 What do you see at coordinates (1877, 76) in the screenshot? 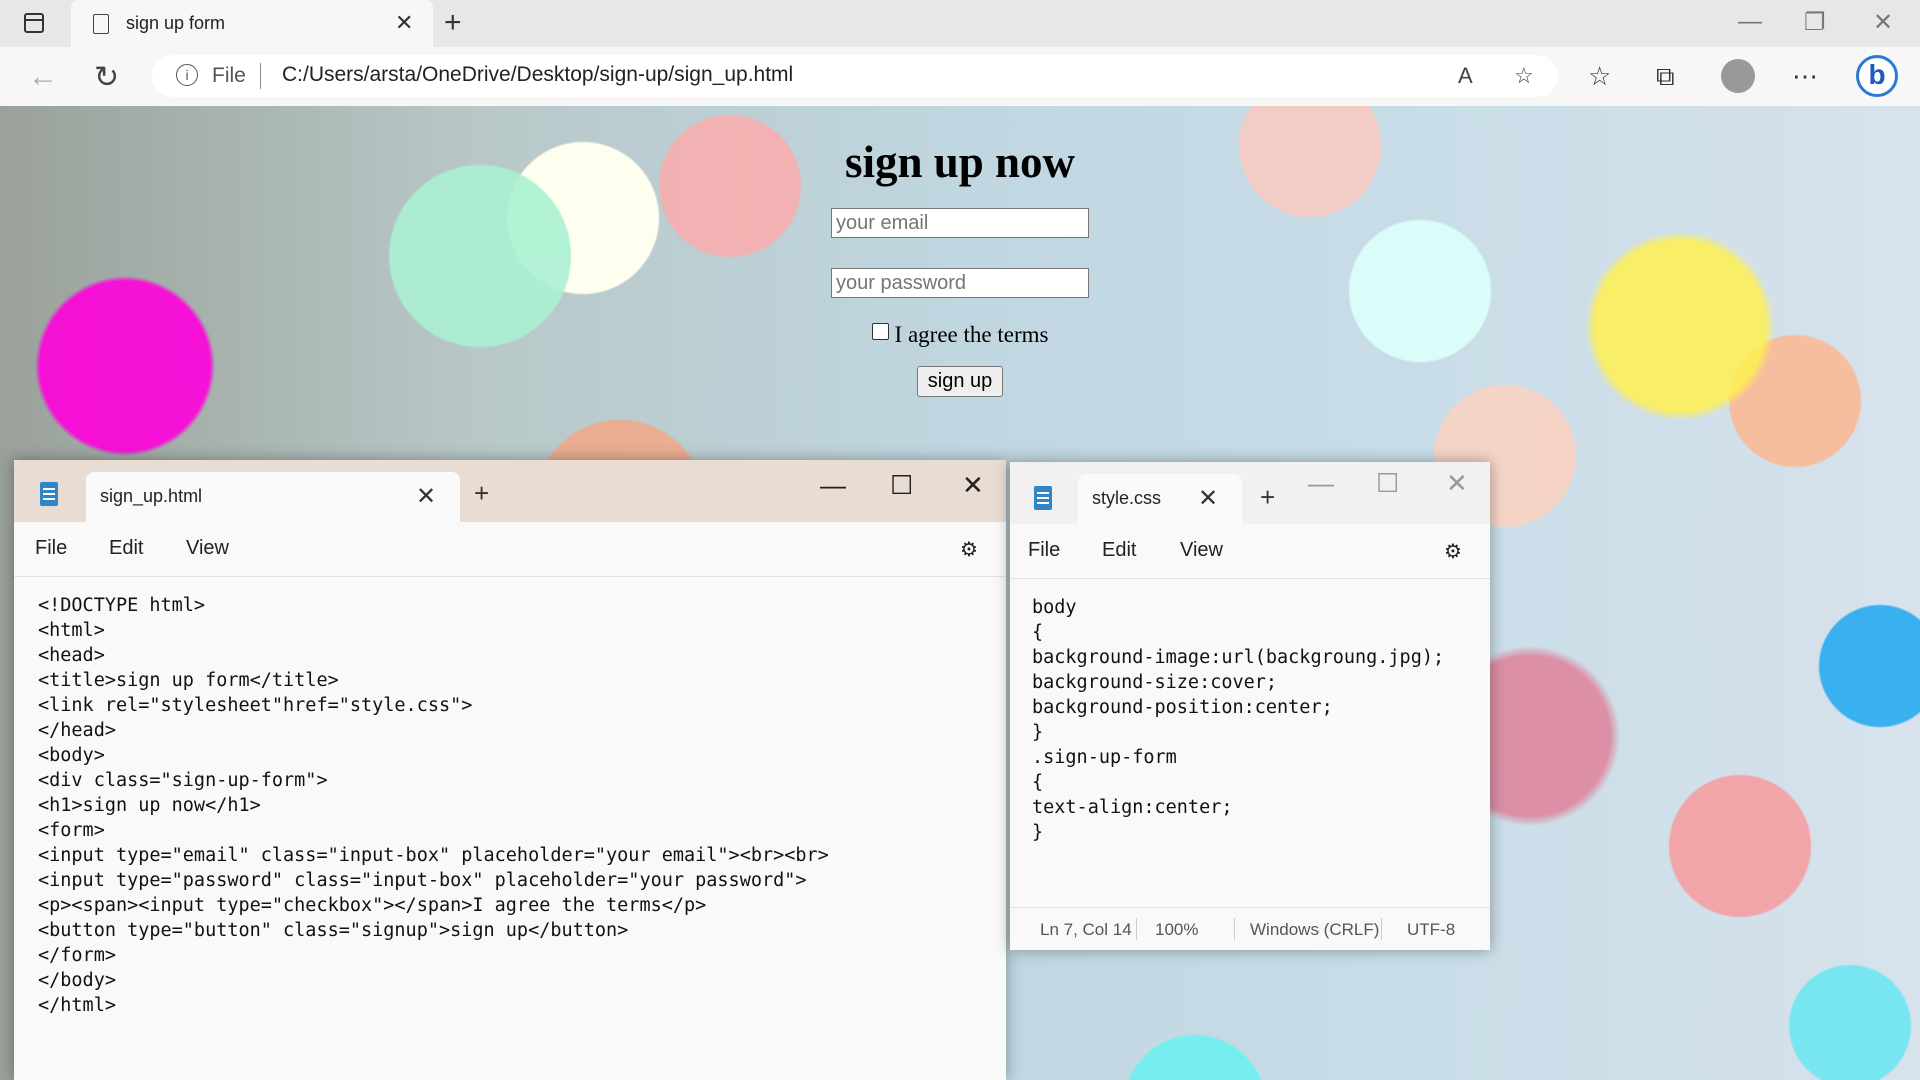
I see `bing-chat-icon: b` at bounding box center [1877, 76].